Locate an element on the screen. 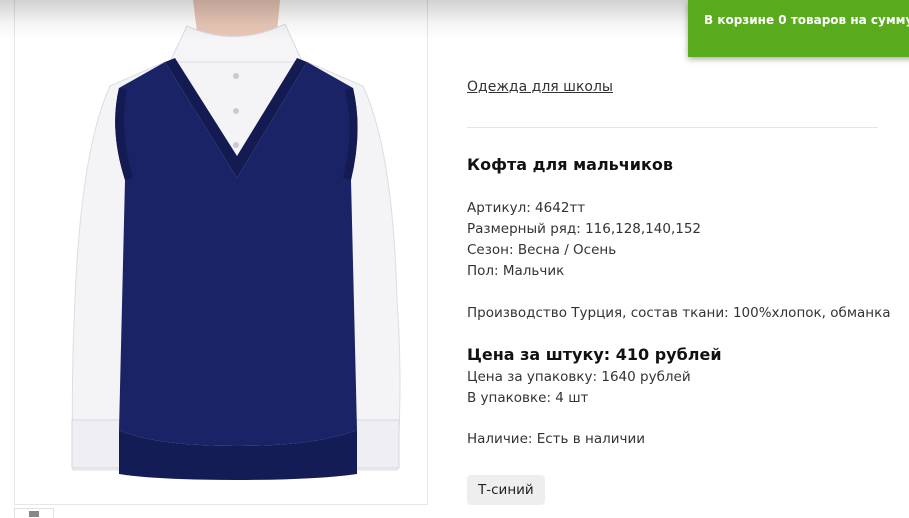  color-option-button: Т-синий is located at coordinates (506, 490).